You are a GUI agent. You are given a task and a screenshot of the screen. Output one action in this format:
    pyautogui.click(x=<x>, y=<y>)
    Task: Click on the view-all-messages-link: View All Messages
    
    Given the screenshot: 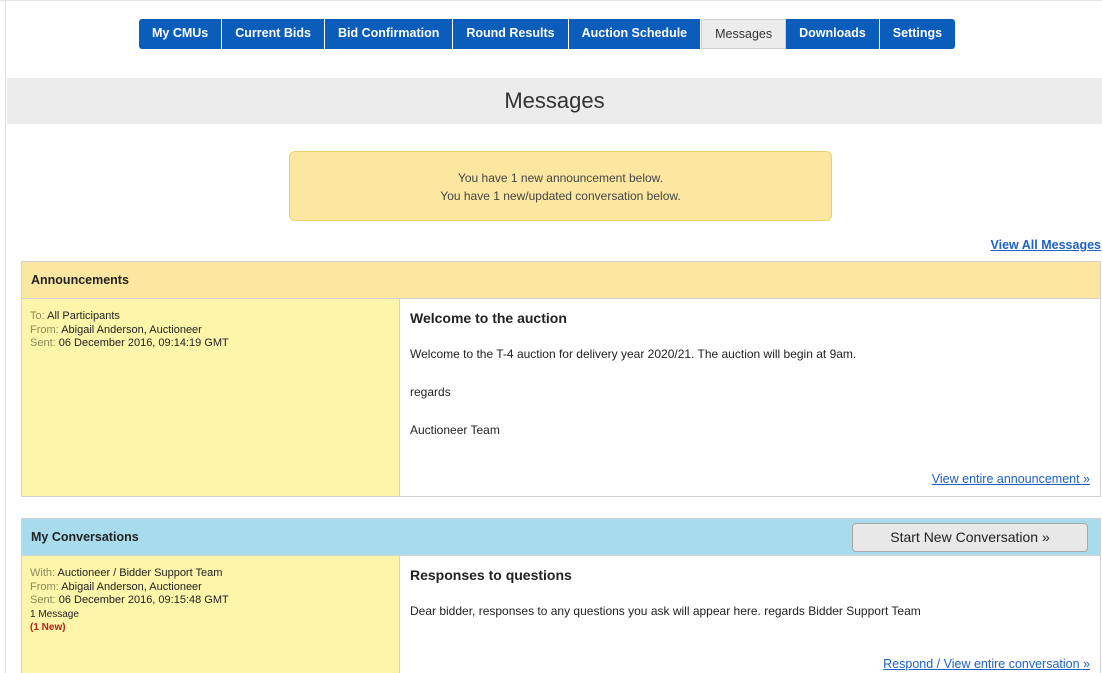 What is the action you would take?
    pyautogui.click(x=1046, y=245)
    